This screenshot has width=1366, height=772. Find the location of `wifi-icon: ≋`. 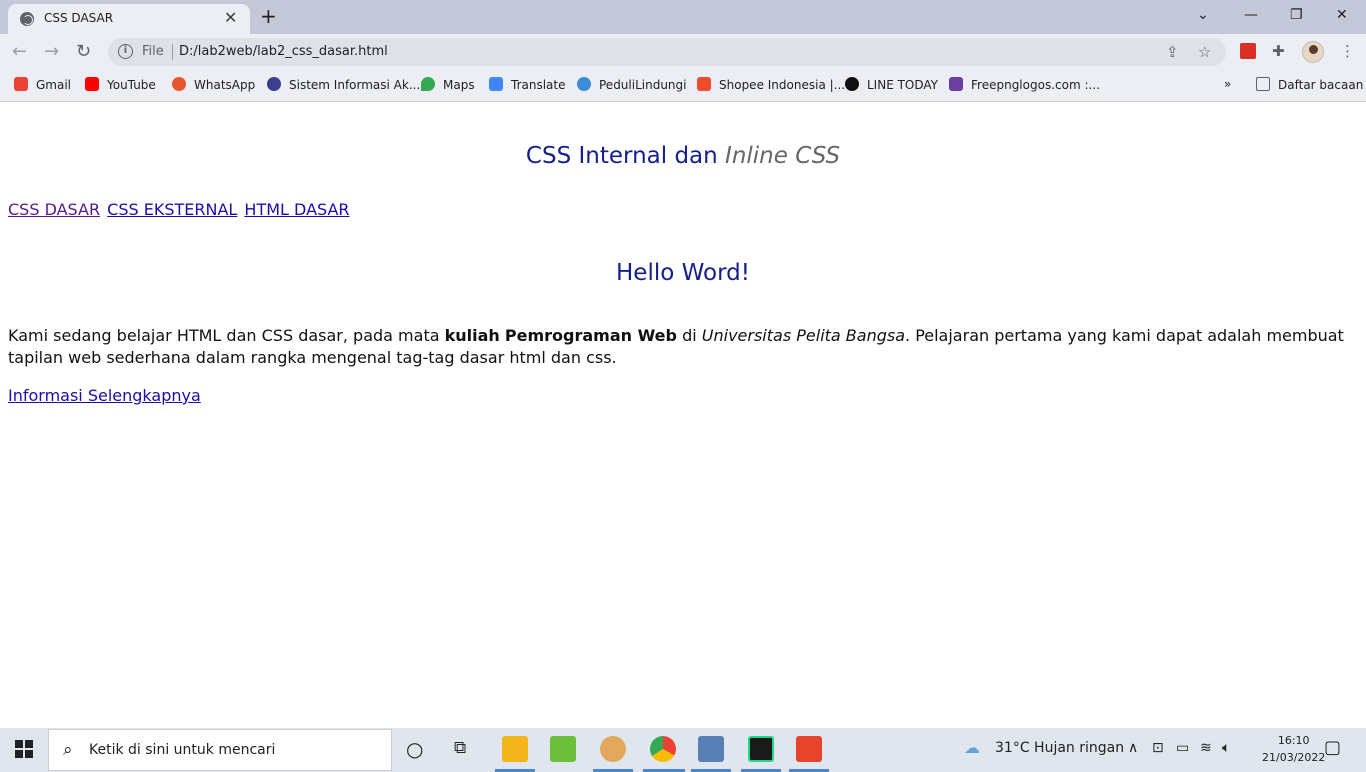

wifi-icon: ≋ is located at coordinates (1206, 748).